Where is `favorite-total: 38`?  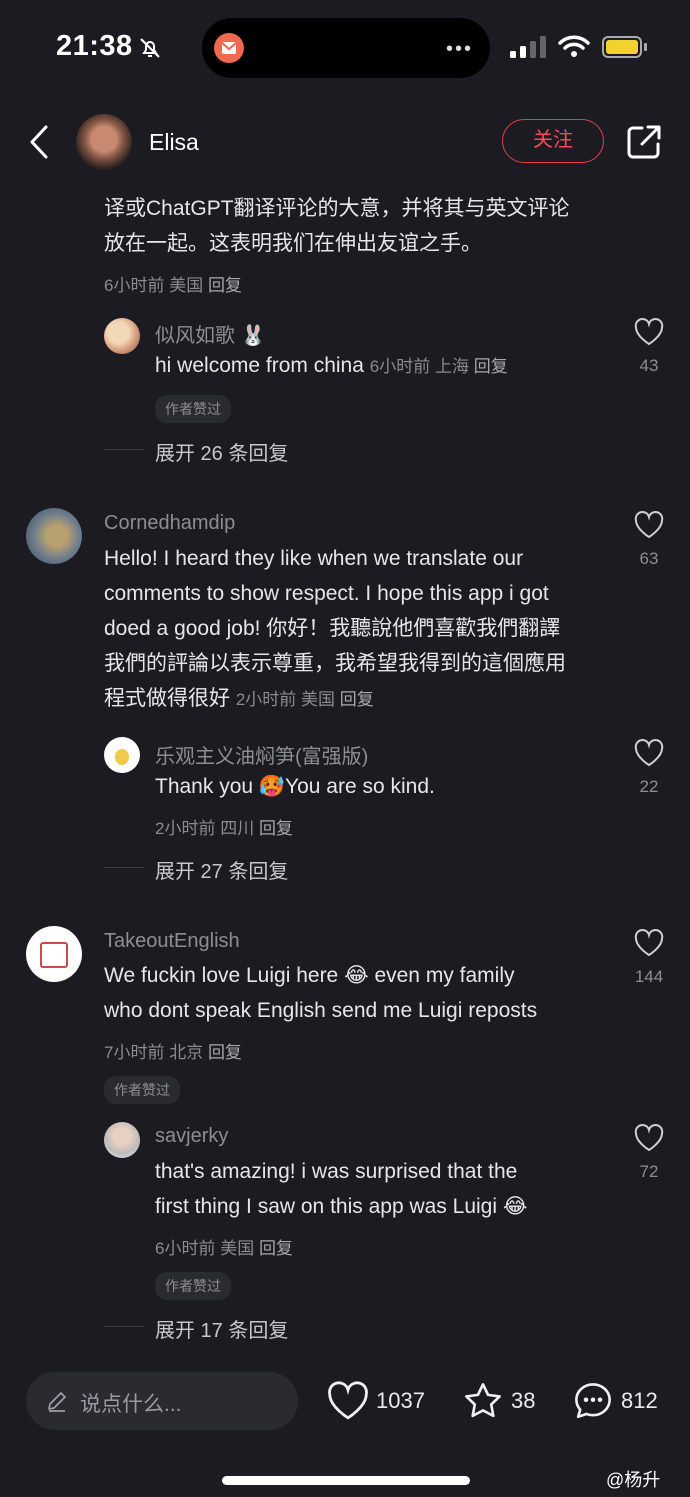 favorite-total: 38 is located at coordinates (523, 1400).